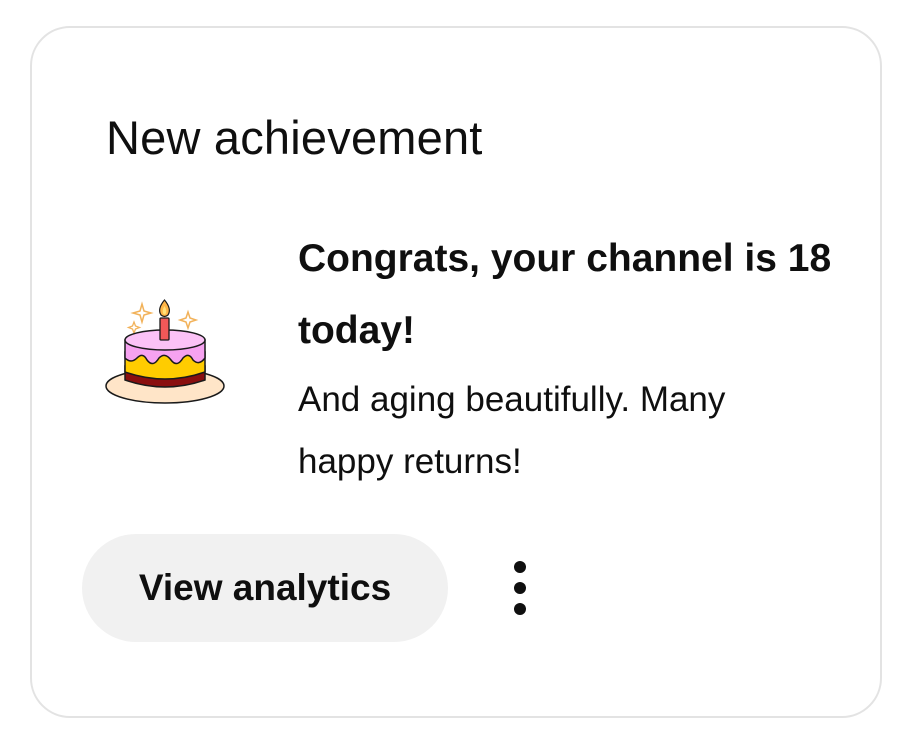 The image size is (913, 749). What do you see at coordinates (165, 353) in the screenshot?
I see `birthday-cake-icon` at bounding box center [165, 353].